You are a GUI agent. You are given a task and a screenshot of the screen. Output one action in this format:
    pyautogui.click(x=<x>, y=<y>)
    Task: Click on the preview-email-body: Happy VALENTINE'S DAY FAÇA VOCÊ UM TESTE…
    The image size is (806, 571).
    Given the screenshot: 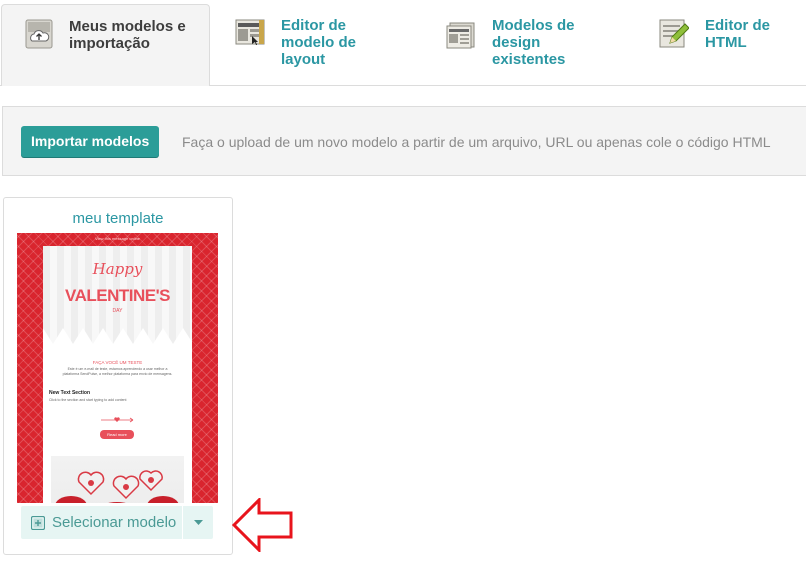 What is the action you would take?
    pyautogui.click(x=117, y=374)
    